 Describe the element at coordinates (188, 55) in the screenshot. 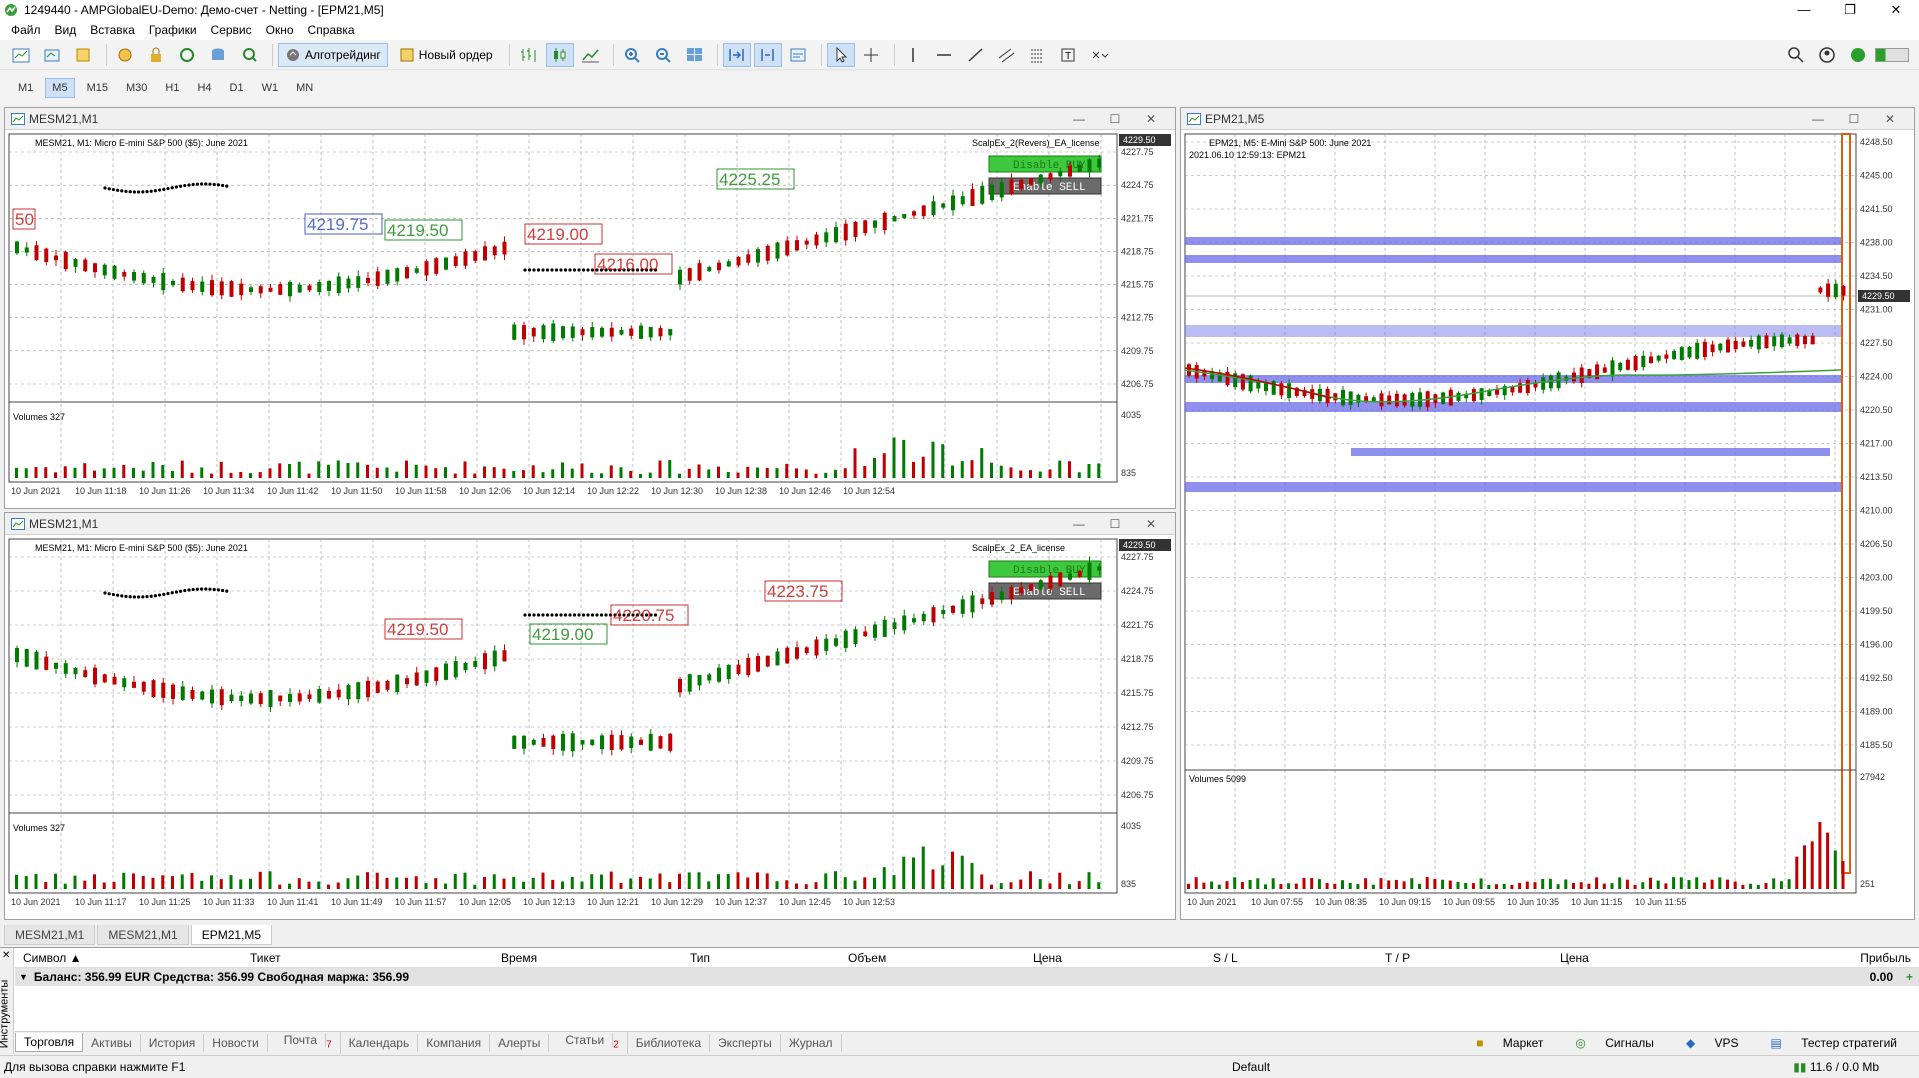

I see `signals-icon` at that location.